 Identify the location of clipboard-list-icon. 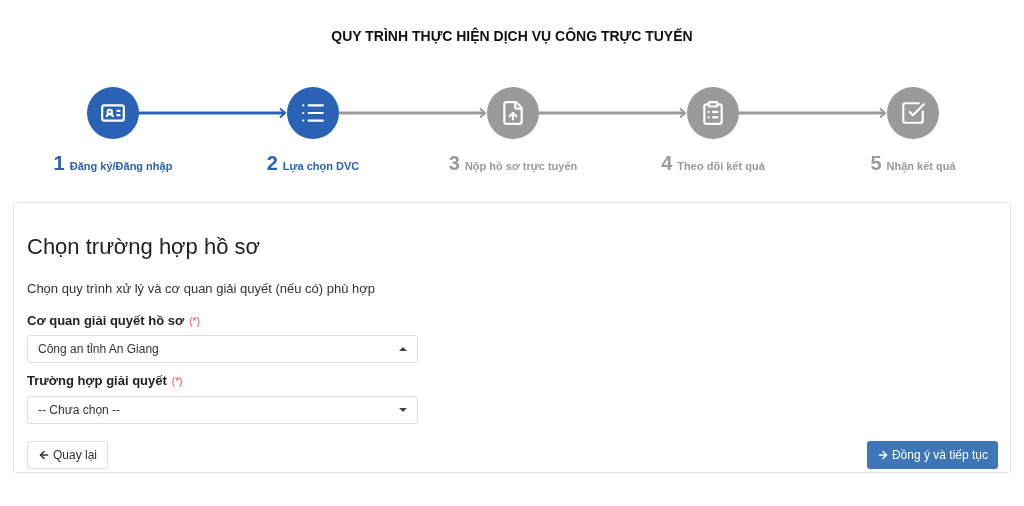
(713, 113).